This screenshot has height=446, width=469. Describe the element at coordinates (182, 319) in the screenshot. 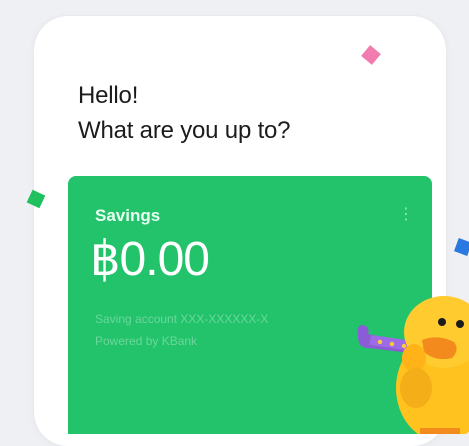

I see `account-number: Saving account XXX-XXXXXX-X` at that location.